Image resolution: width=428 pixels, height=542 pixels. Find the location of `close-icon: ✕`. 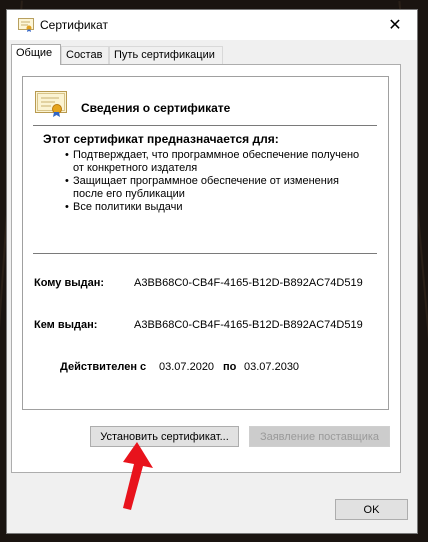

close-icon: ✕ is located at coordinates (395, 25).